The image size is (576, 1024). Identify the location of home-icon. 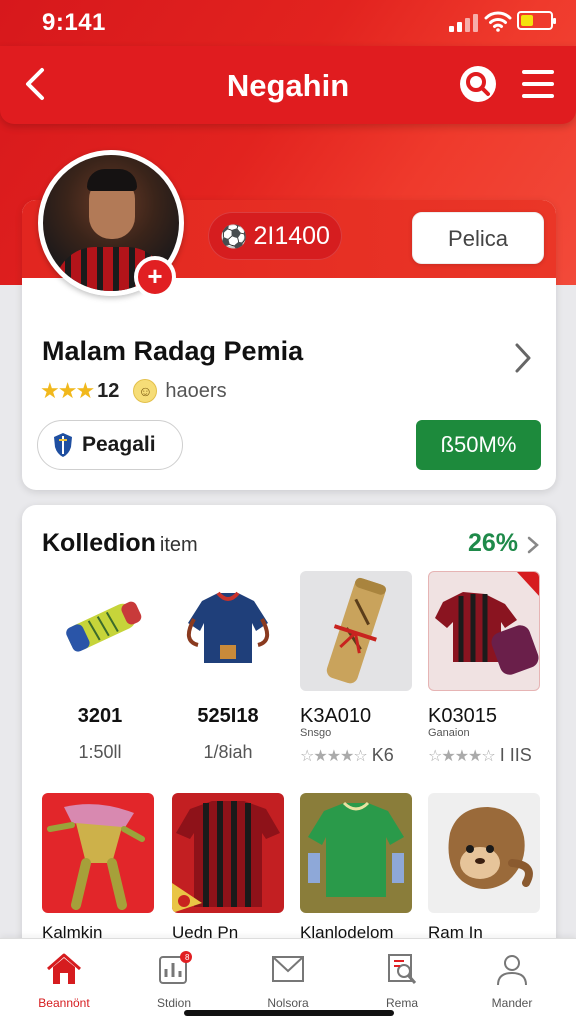
(64, 968).